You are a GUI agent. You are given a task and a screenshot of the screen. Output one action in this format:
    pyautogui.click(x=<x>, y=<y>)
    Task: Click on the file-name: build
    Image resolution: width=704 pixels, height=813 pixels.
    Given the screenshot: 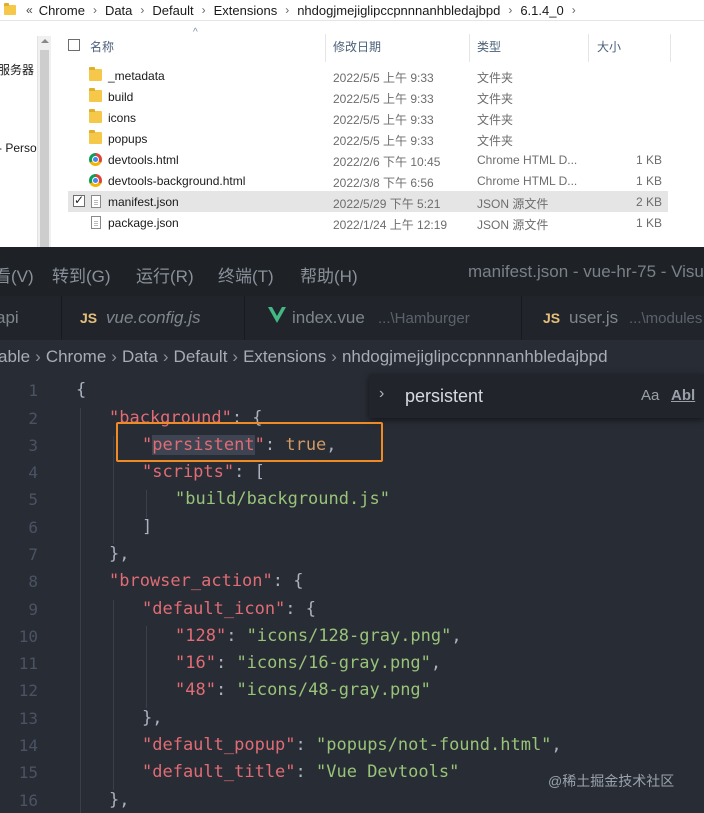 What is the action you would take?
    pyautogui.click(x=121, y=97)
    